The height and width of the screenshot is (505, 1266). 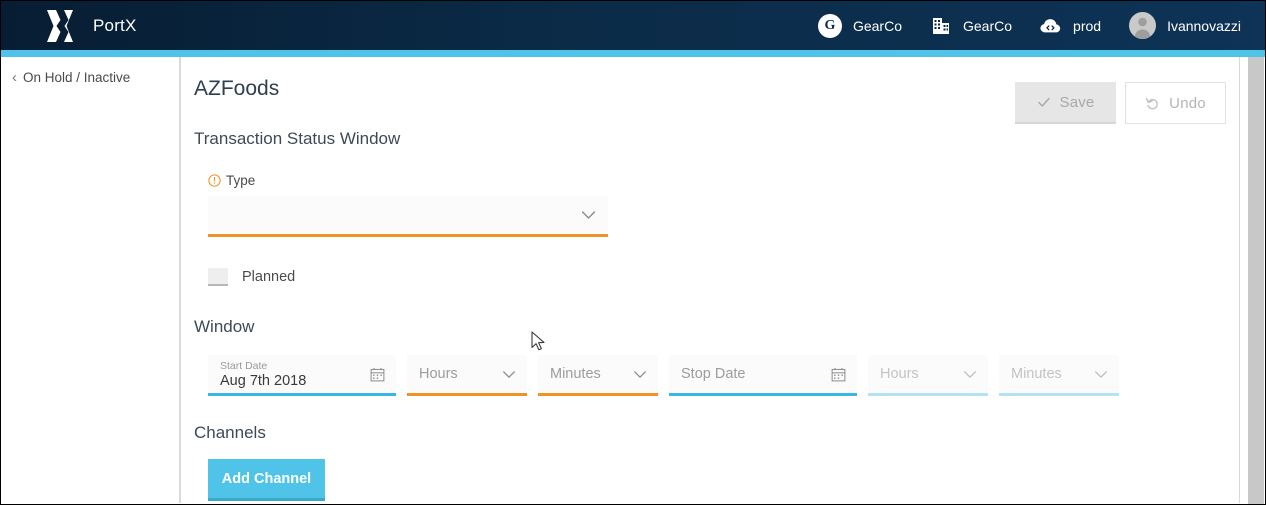 I want to click on stop-date-field: Stop Date, so click(x=763, y=375).